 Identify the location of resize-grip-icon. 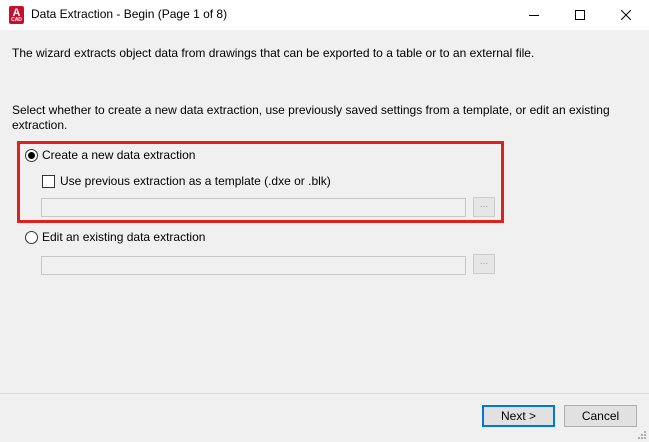
(641, 434).